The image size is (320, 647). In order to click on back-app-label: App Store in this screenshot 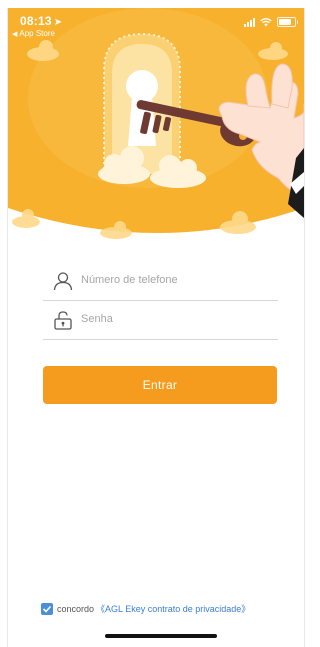, I will do `click(37, 33)`.